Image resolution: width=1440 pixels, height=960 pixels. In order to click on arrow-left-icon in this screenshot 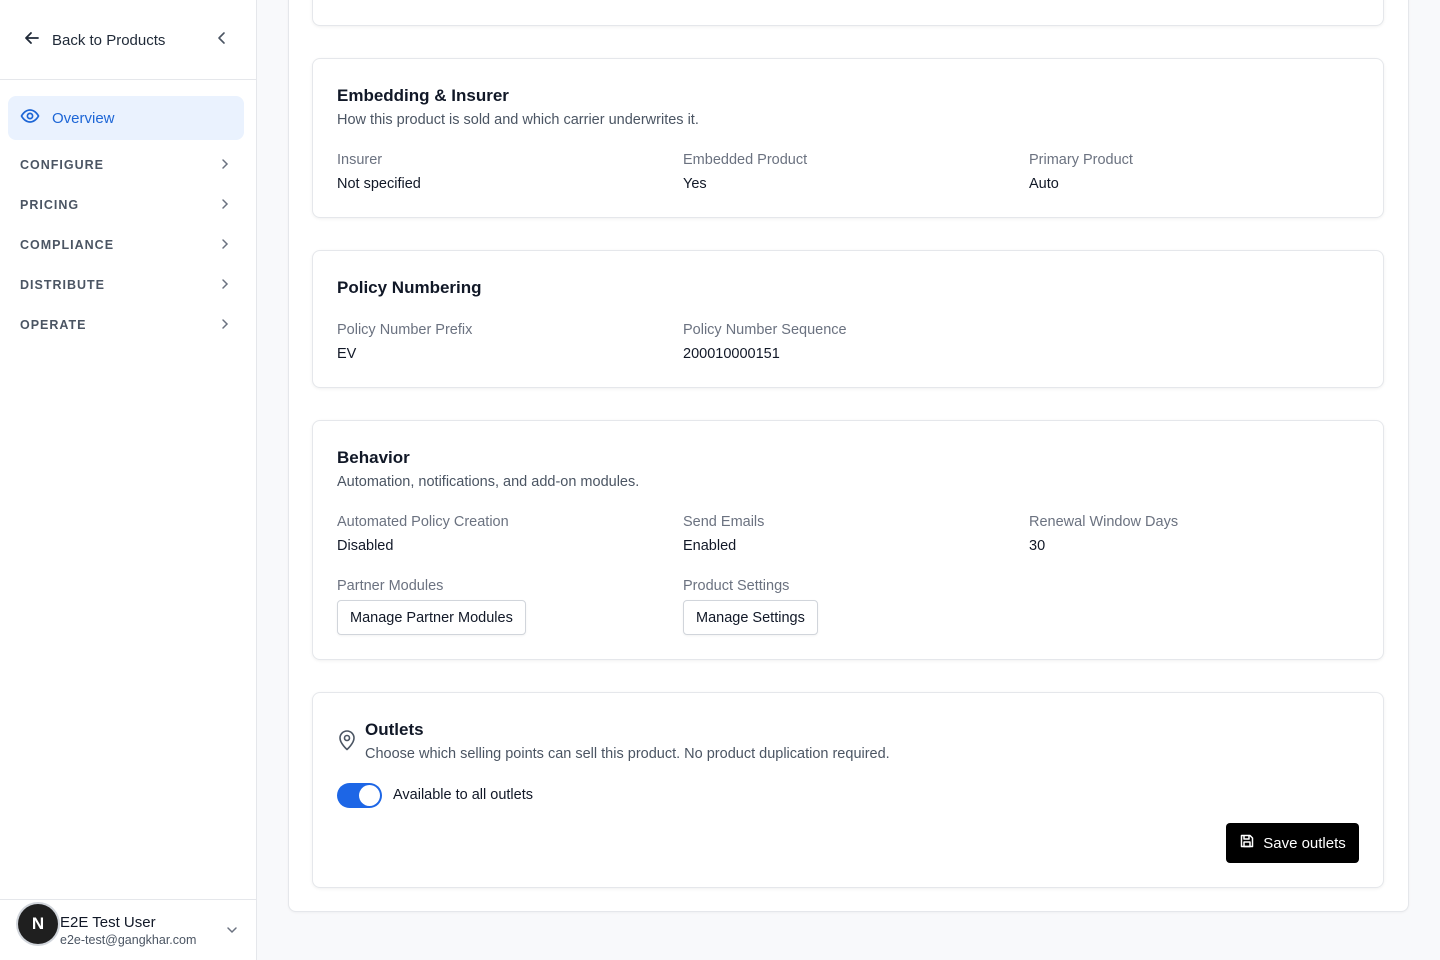, I will do `click(32, 40)`.